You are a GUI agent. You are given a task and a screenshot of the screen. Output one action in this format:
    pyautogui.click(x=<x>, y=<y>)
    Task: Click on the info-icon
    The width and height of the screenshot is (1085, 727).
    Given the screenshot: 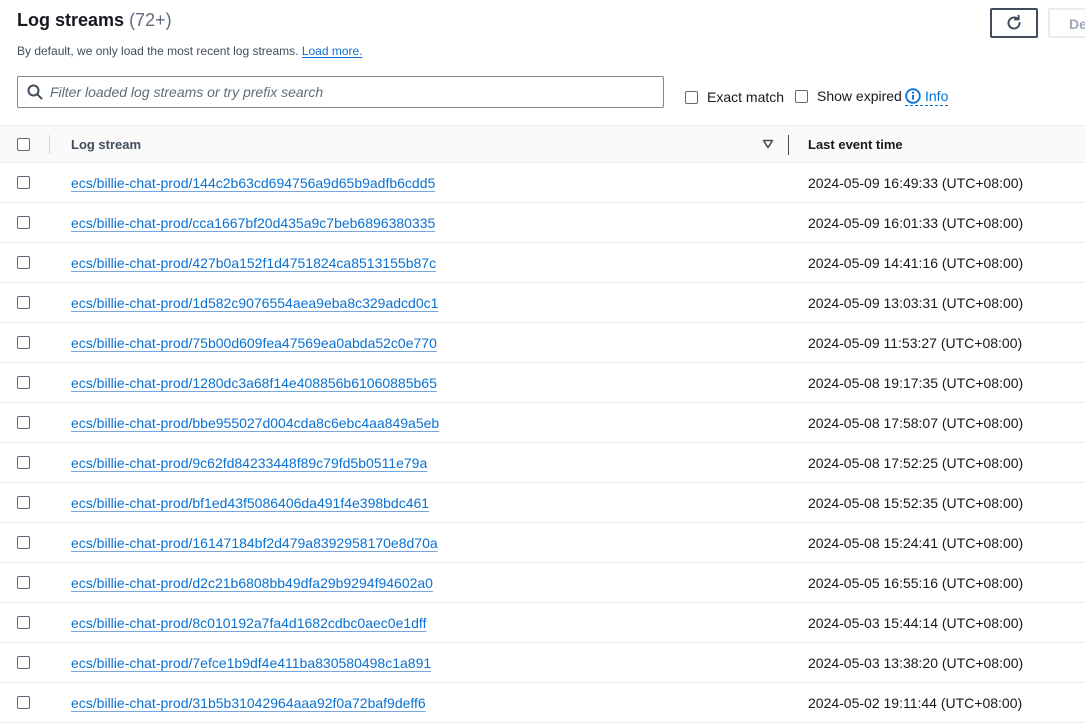 What is the action you would take?
    pyautogui.click(x=913, y=96)
    